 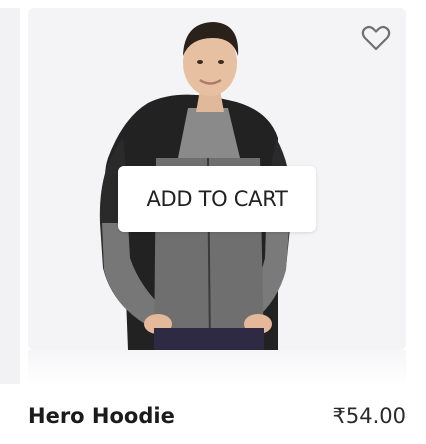 I want to click on previous-card-price: ), so click(x=0, y=417).